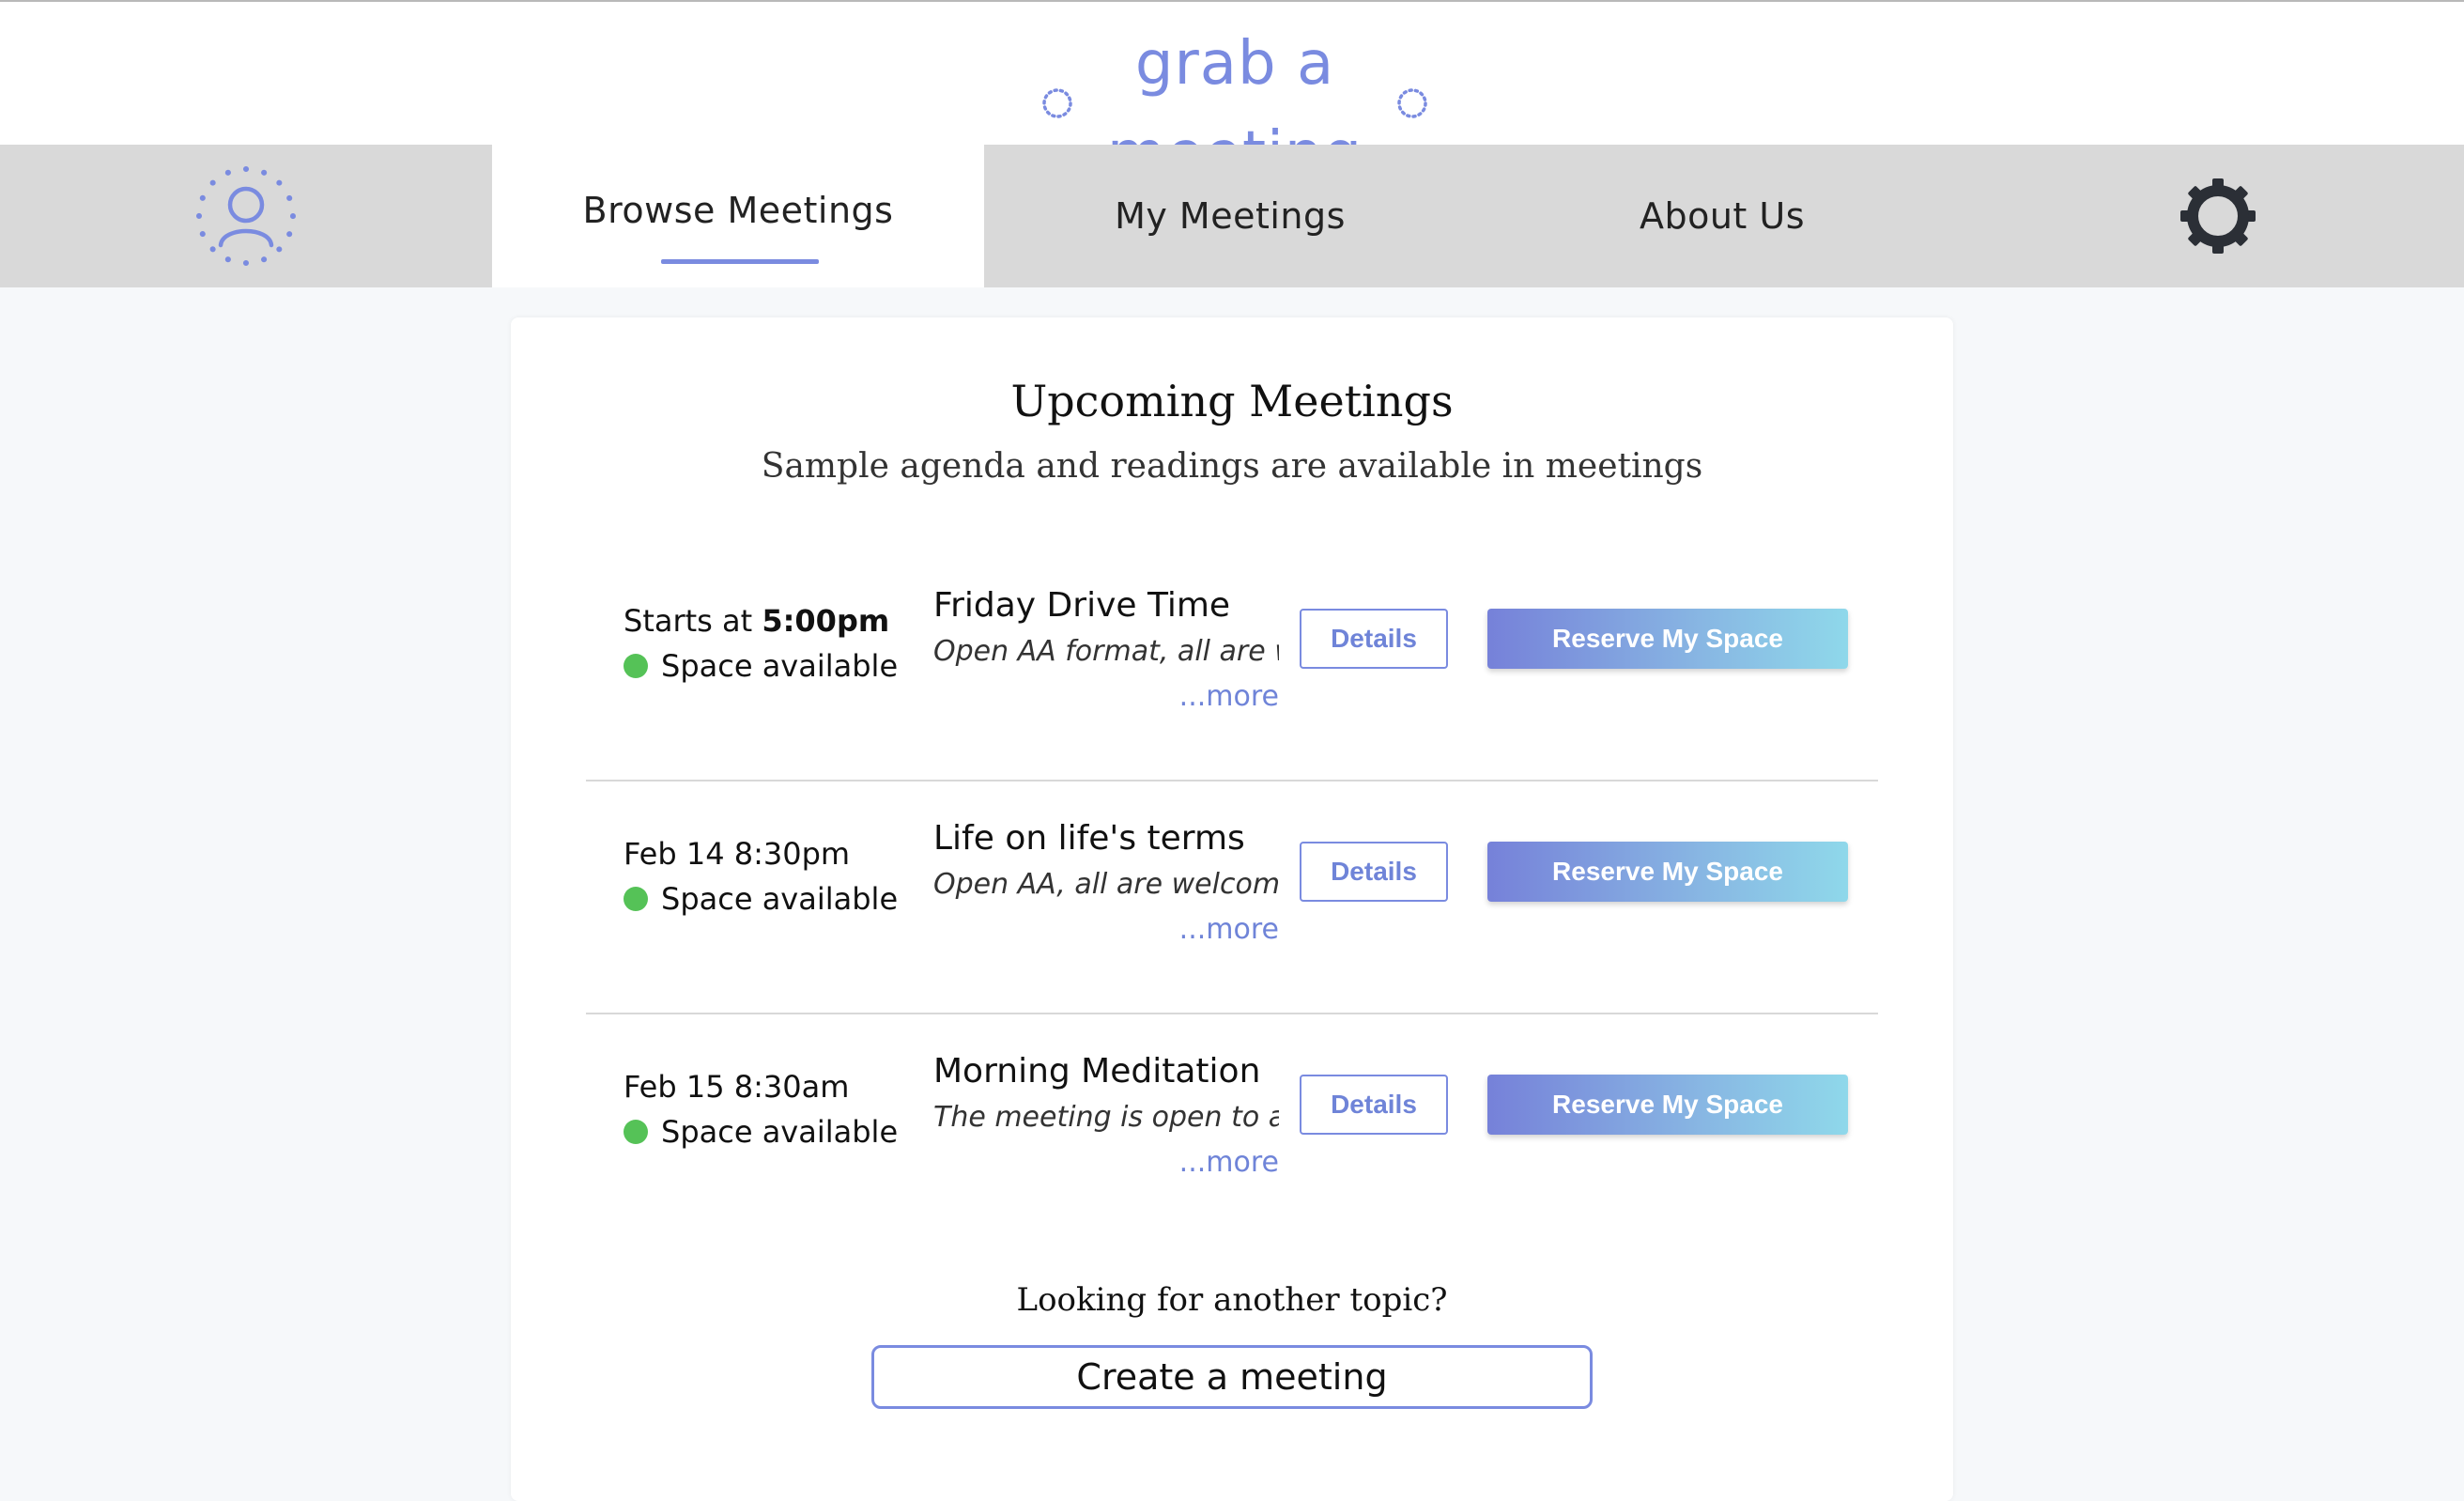 This screenshot has width=2464, height=1501. I want to click on tab-label: About Us, so click(1722, 216).